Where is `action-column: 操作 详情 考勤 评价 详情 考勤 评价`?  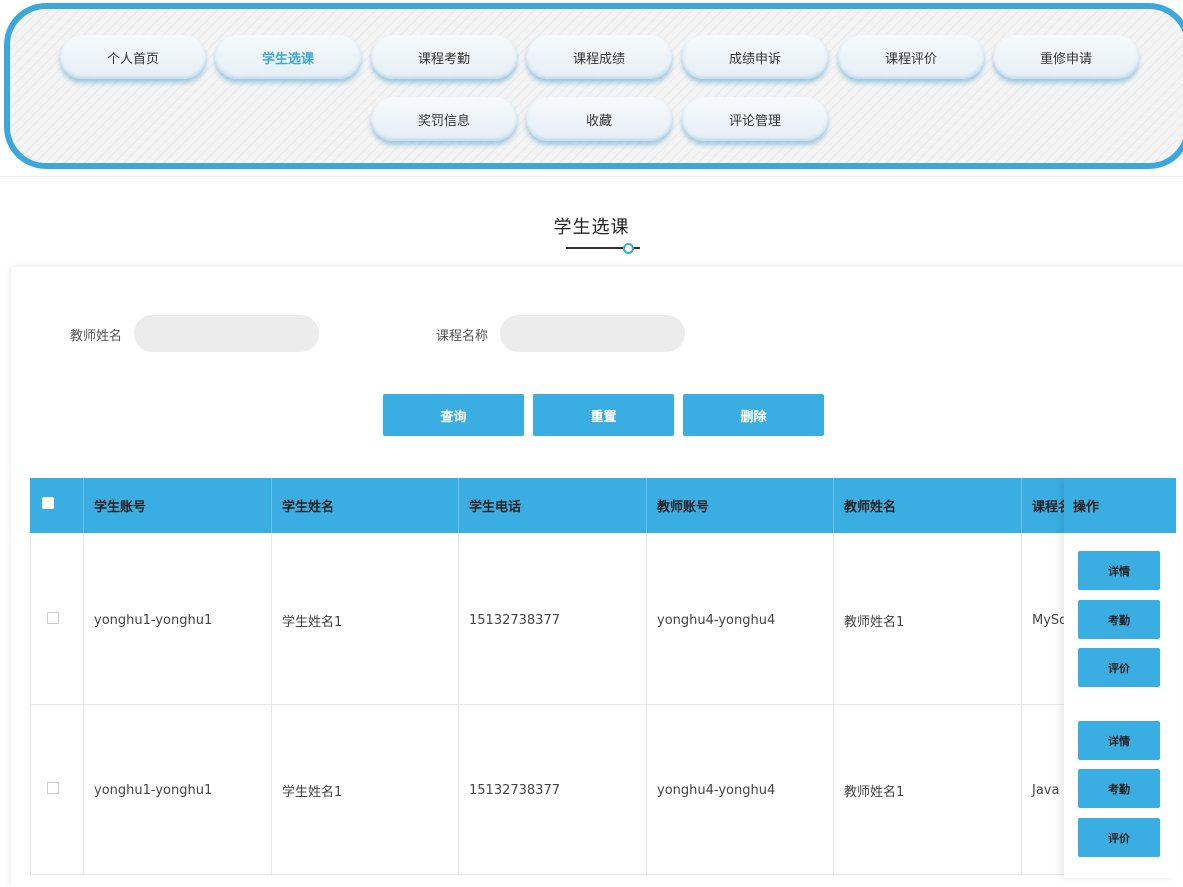
action-column: 操作 详情 考勤 评价 详情 考勤 评价 is located at coordinates (1120, 678).